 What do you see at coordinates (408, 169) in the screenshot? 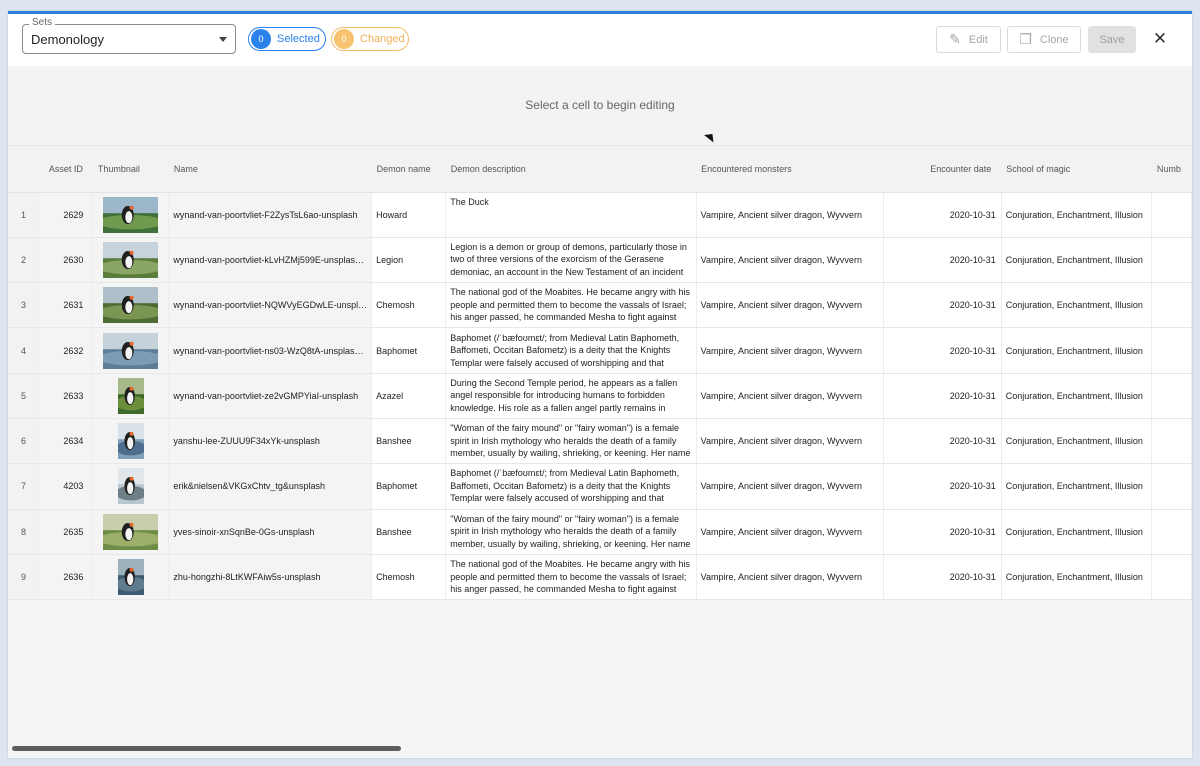
I see `header-demon-name: Demon name` at bounding box center [408, 169].